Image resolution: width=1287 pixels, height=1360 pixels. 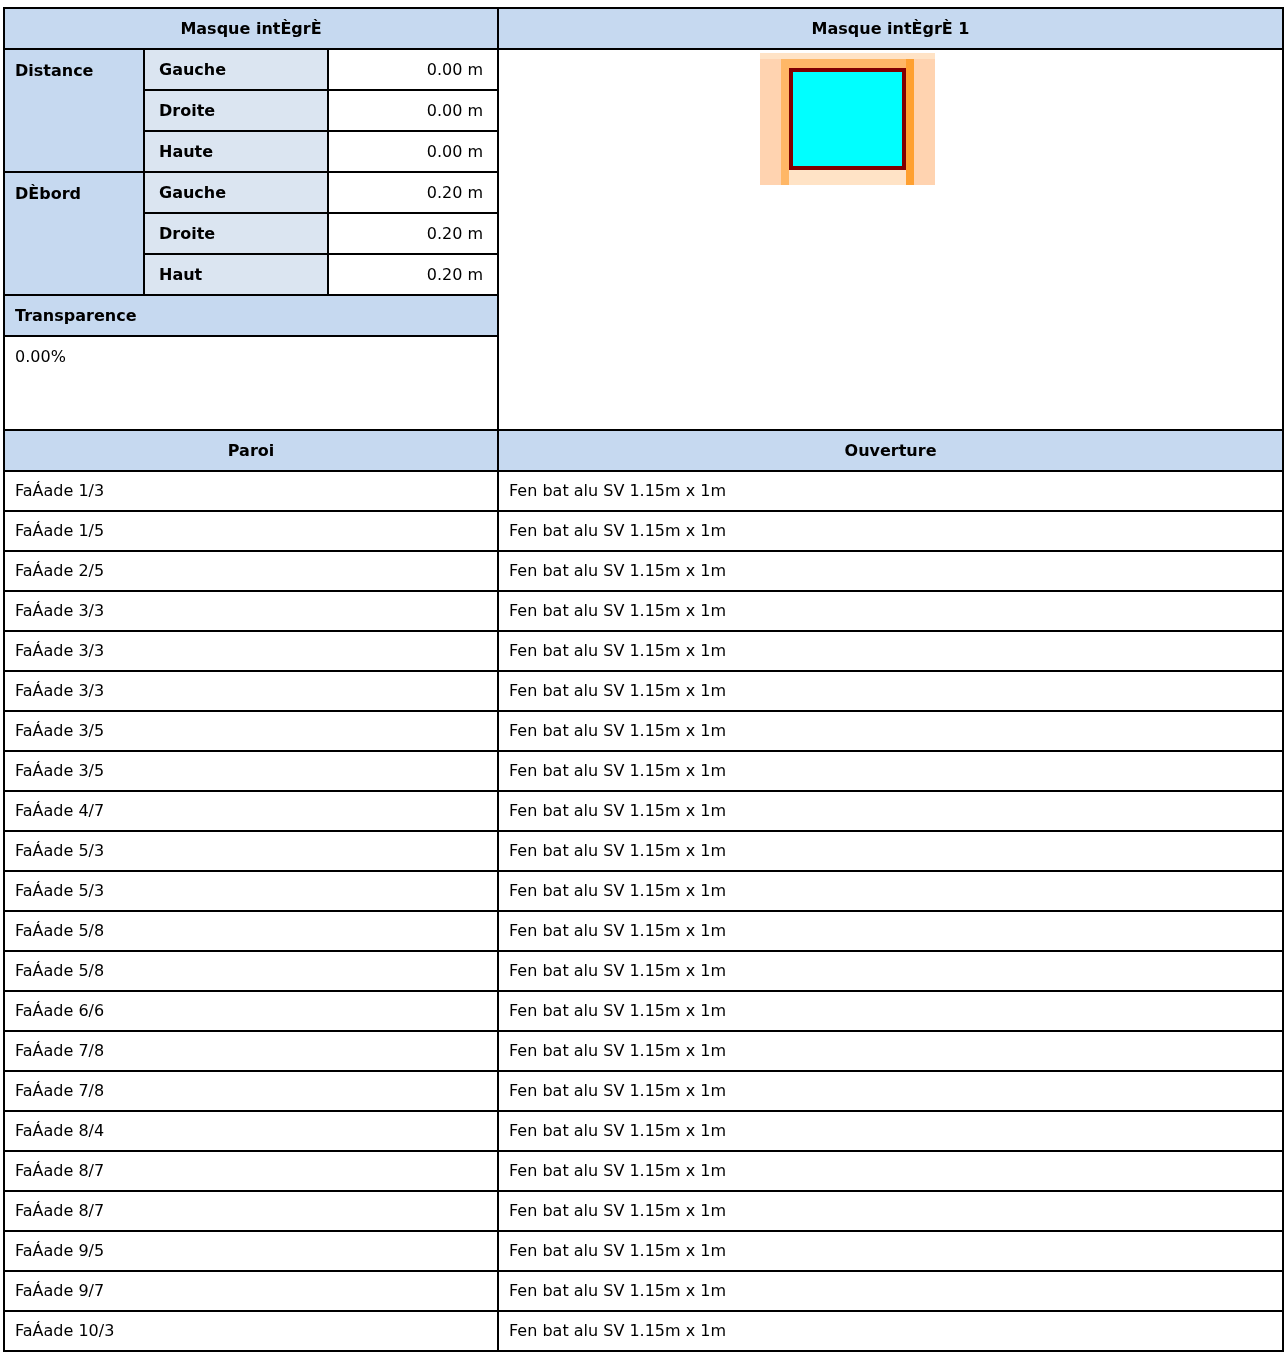 I want to click on table-cell: FaÁade 10/3, so click(x=251, y=1331).